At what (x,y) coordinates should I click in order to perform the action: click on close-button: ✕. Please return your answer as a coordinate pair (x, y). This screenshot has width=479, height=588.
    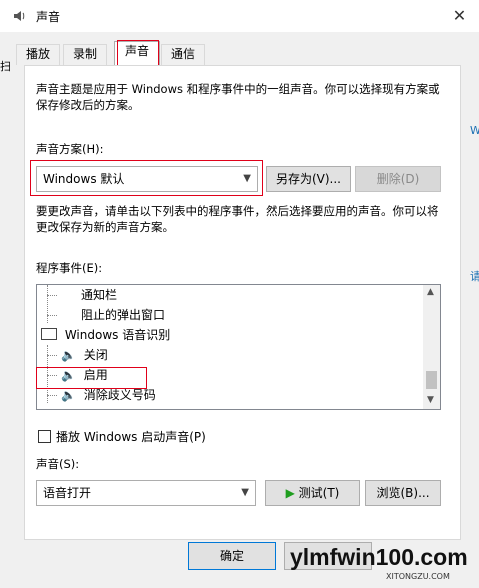
    Looking at the image, I should click on (459, 16).